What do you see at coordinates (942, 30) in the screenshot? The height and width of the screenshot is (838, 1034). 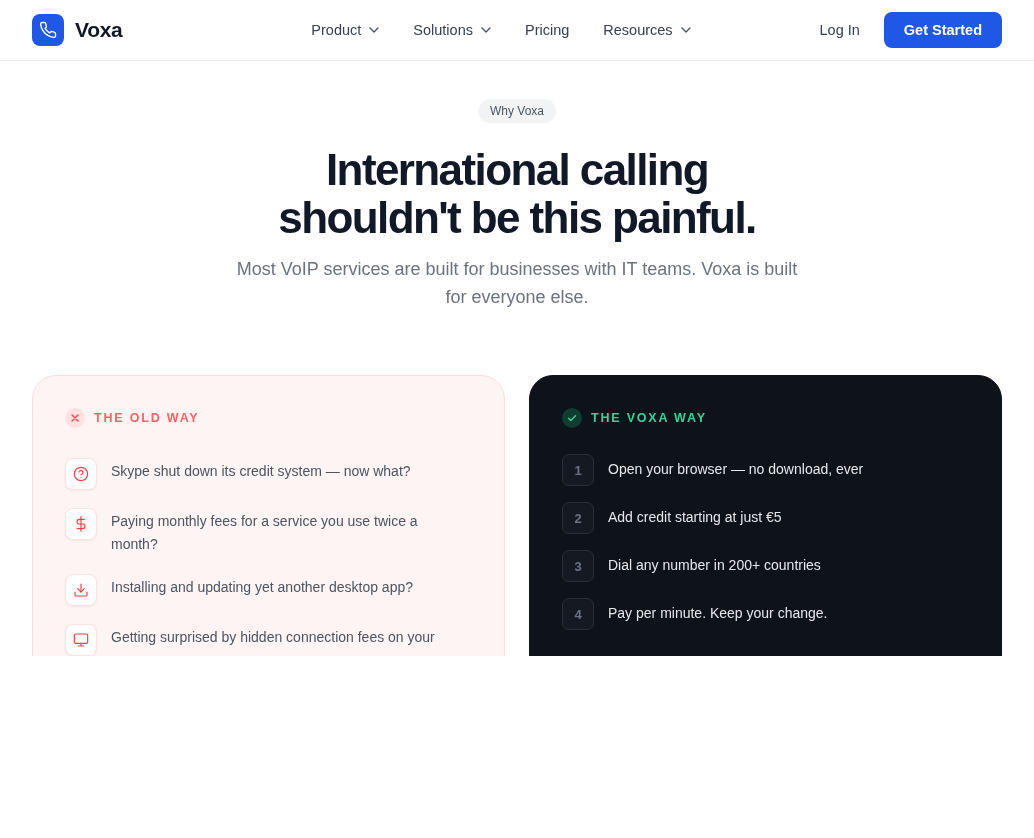 I see `get-started-button: Get Started` at bounding box center [942, 30].